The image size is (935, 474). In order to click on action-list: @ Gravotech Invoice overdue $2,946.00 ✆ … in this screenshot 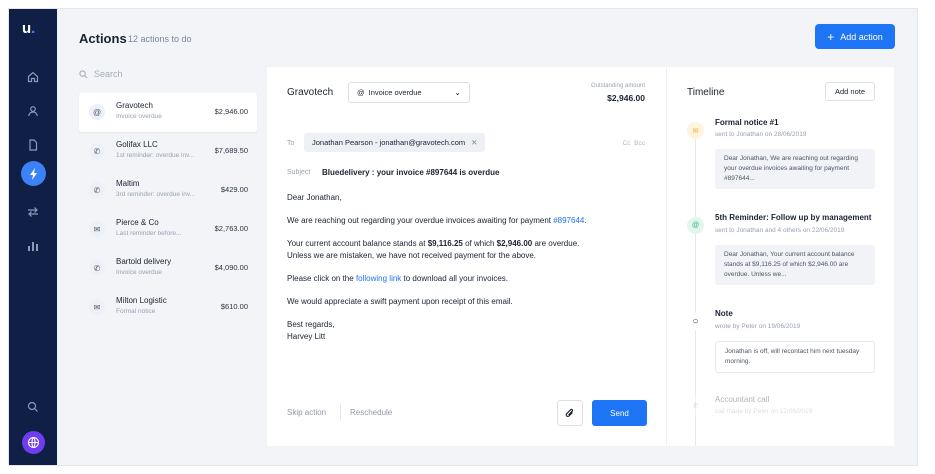, I will do `click(168, 210)`.